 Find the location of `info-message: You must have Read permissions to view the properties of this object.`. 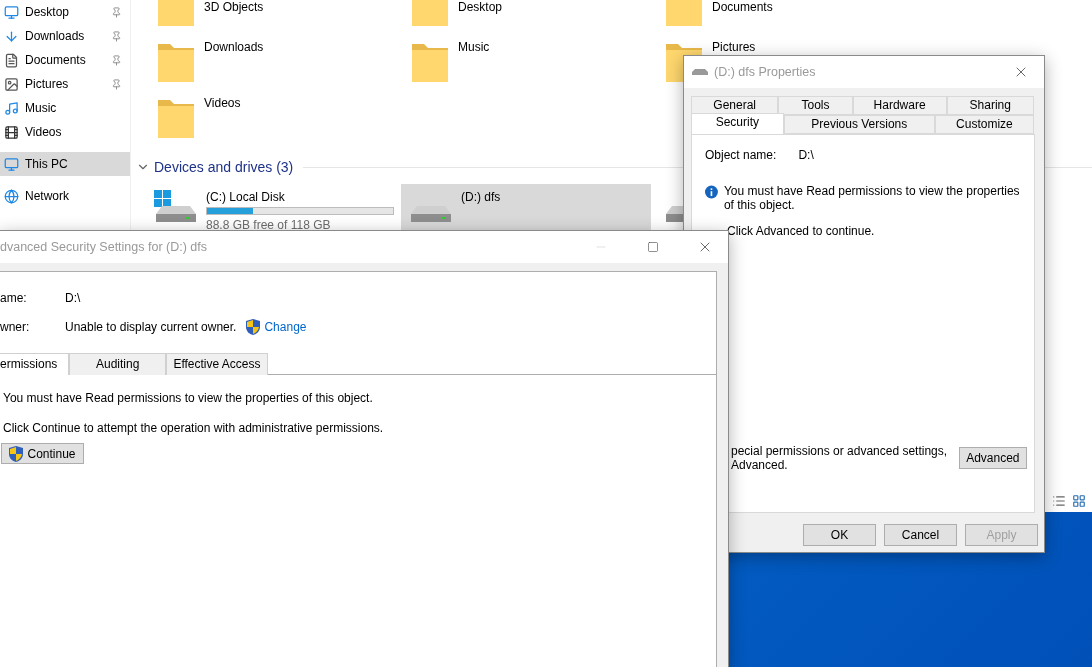

info-message: You must have Read permissions to view the properties of this object. is located at coordinates (872, 198).